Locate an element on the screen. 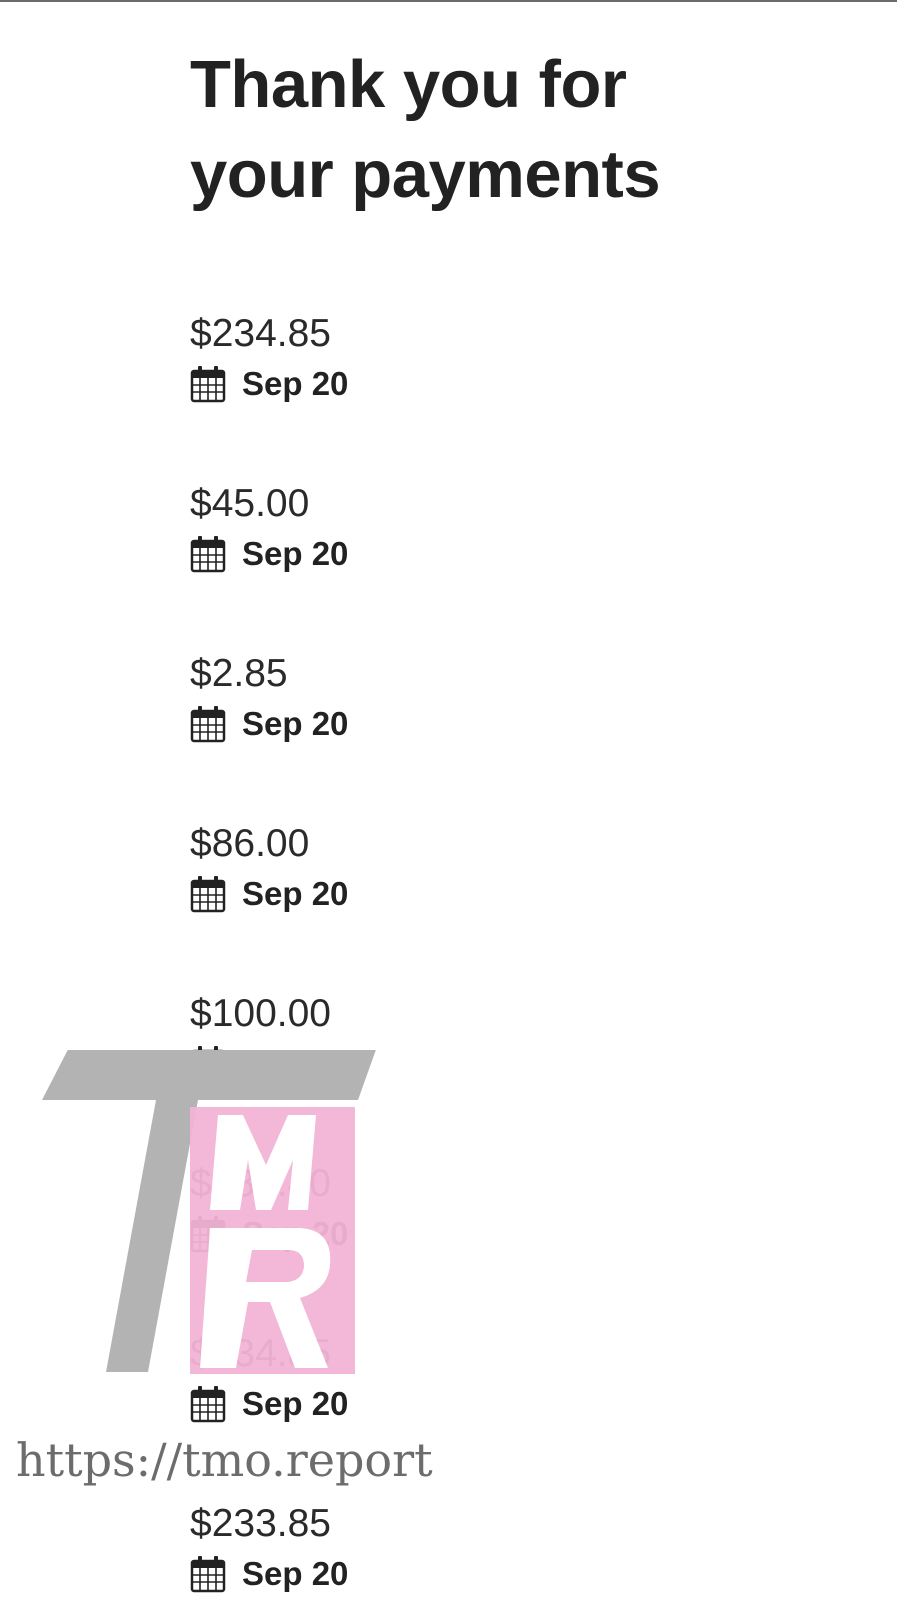  payment-amount: $100.00 is located at coordinates (260, 1013).